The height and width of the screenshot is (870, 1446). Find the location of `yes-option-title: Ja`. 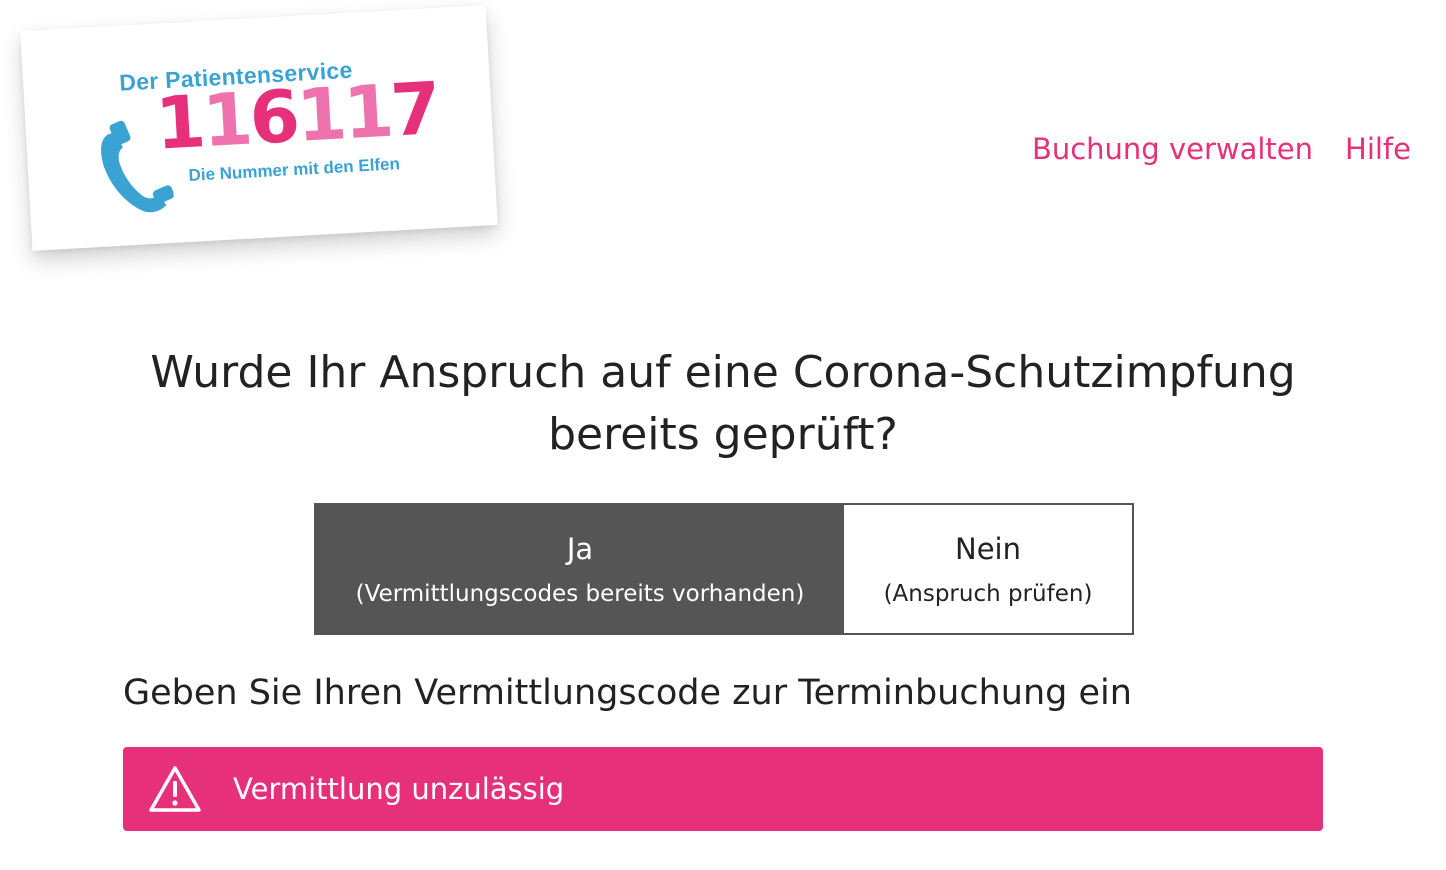

yes-option-title: Ja is located at coordinates (580, 549).